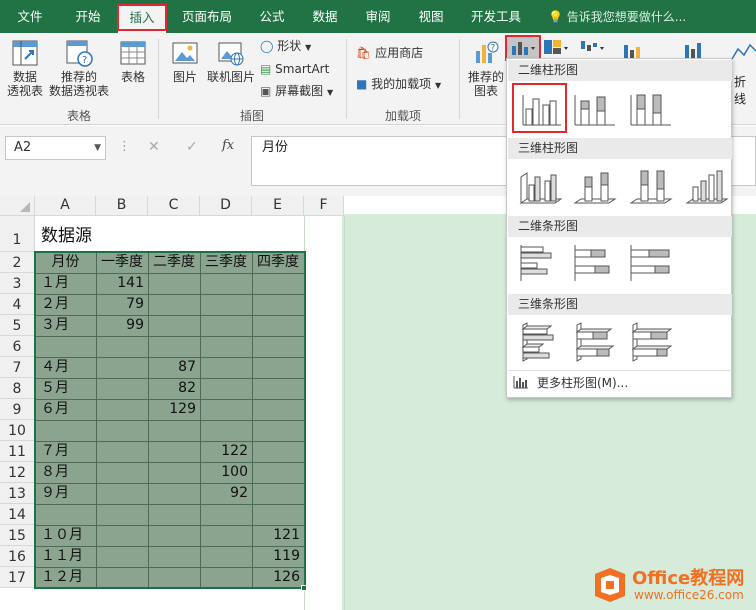 The image size is (756, 610). Describe the element at coordinates (65, 451) in the screenshot. I see `data-cell: ７月` at that location.